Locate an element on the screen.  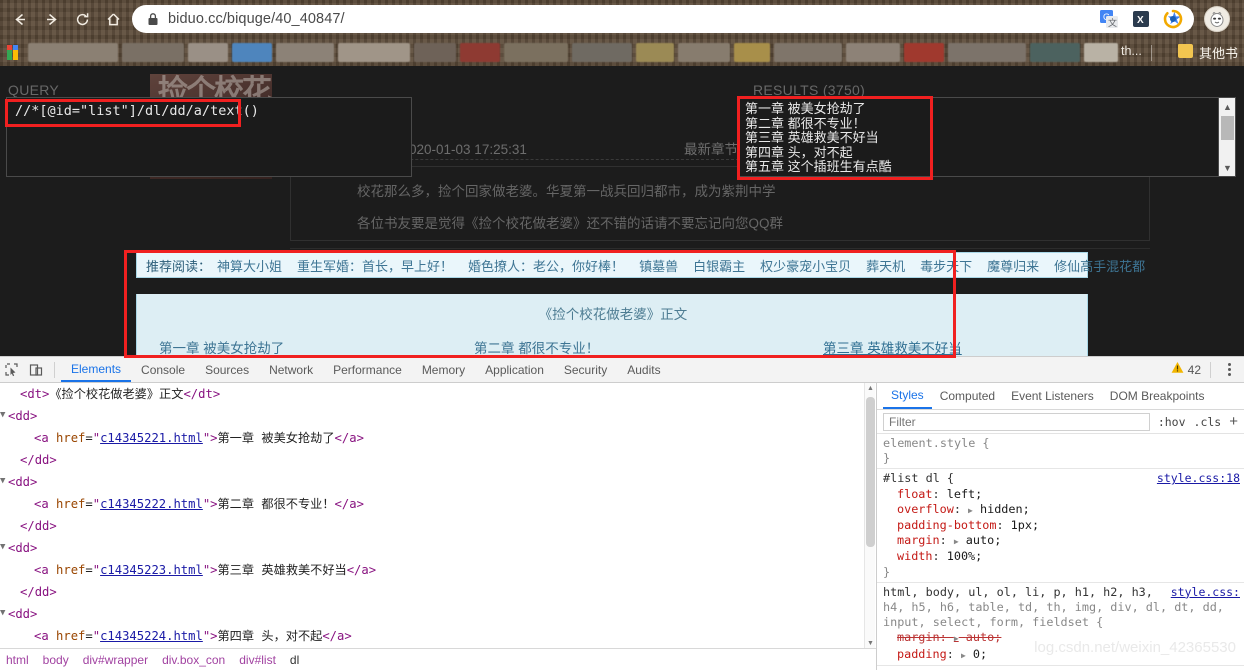
forward-button is located at coordinates (51, 19).